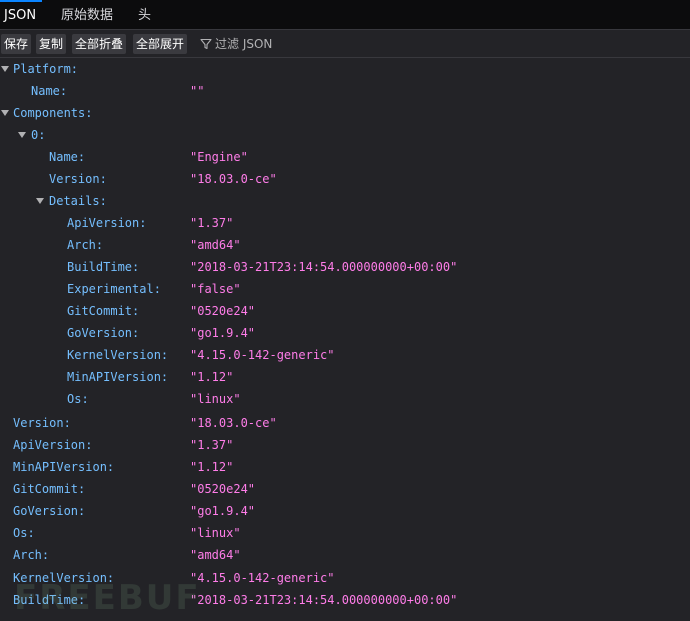 This screenshot has height=621, width=690. Describe the element at coordinates (53, 113) in the screenshot. I see `json-key: Components:` at that location.